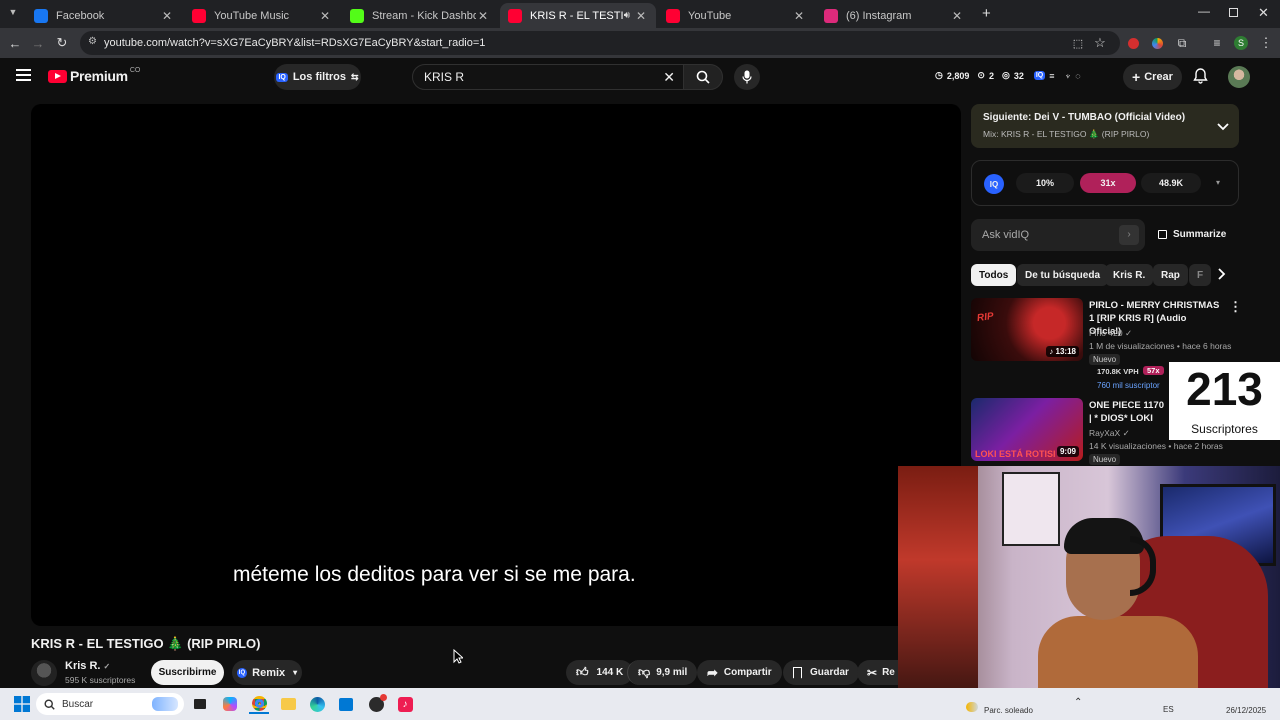 Image resolution: width=1280 pixels, height=720 pixels. Describe the element at coordinates (1100, 43) in the screenshot. I see `bookmark-star-icon: ☆` at that location.